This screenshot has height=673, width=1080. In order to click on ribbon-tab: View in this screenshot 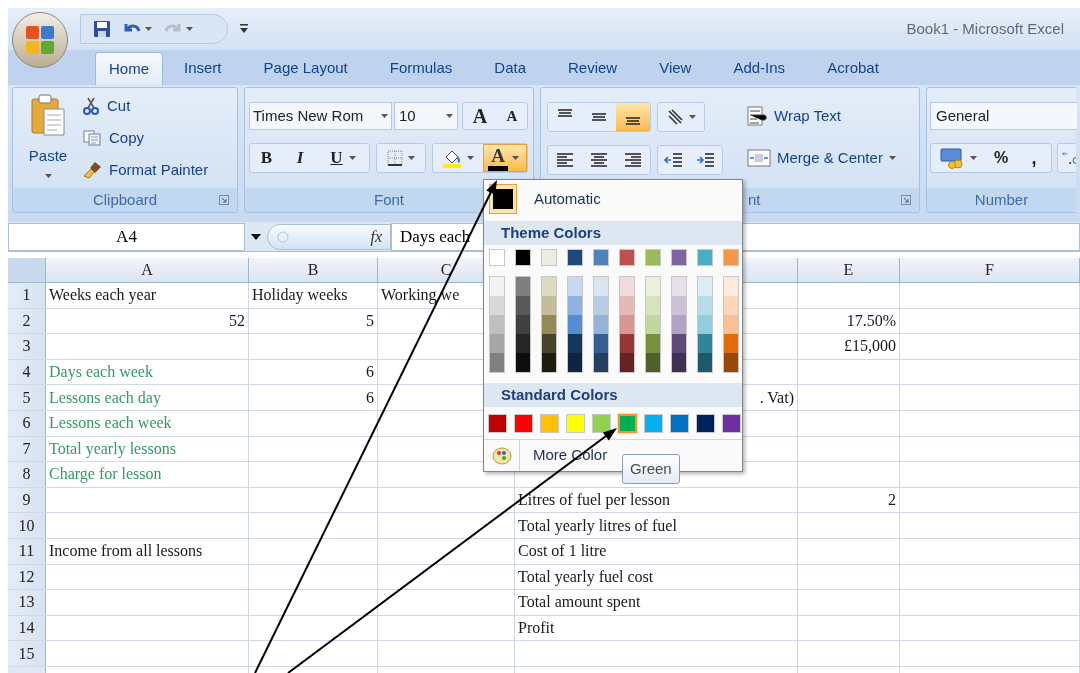, I will do `click(675, 68)`.